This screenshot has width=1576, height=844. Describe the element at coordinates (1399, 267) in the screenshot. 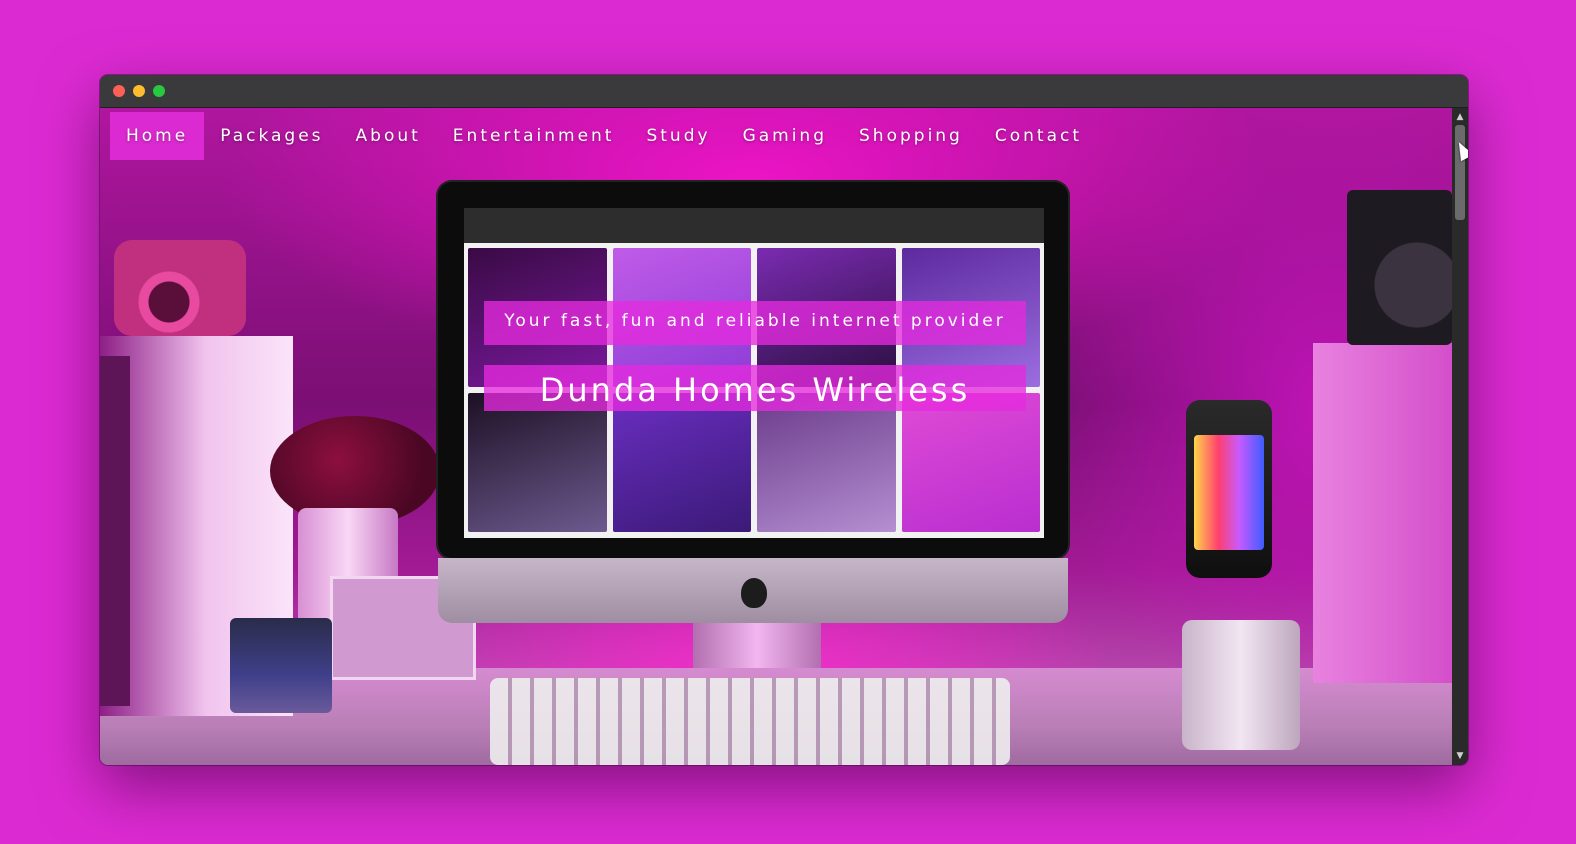

I see `speaker-image` at that location.